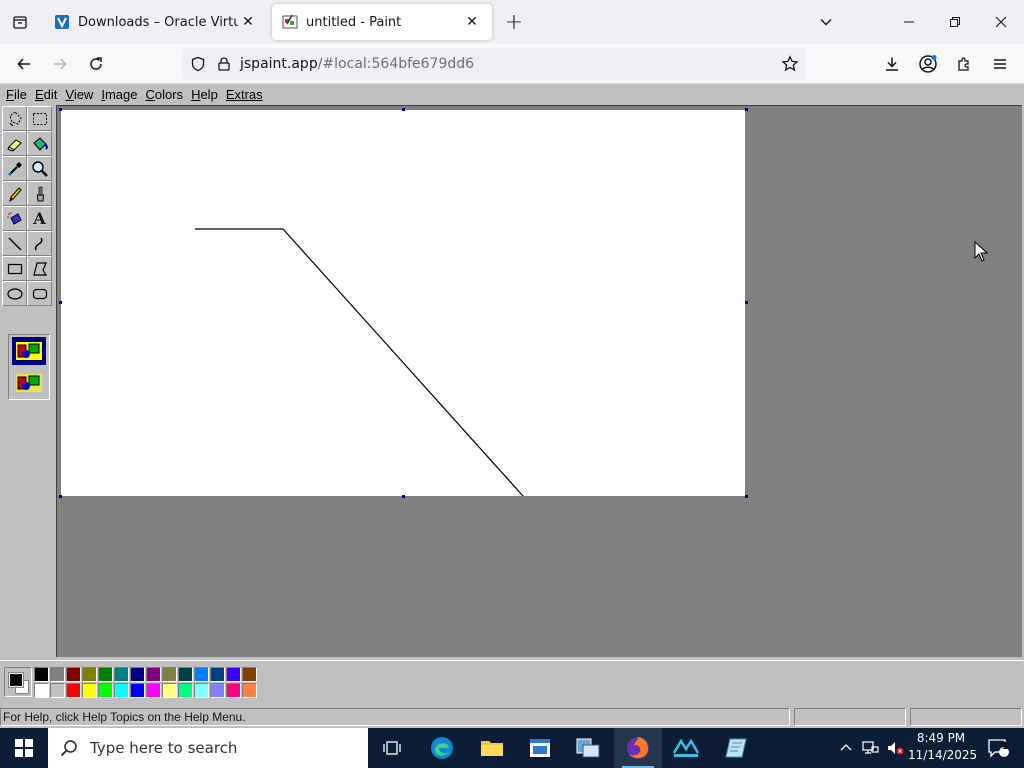 The image size is (1024, 768). Describe the element at coordinates (14, 293) in the screenshot. I see `tool-ellipse` at that location.